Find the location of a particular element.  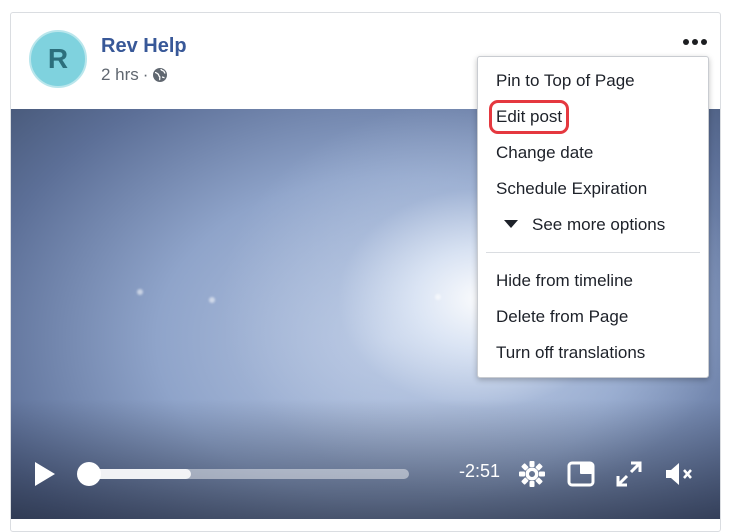

menu-item-pin: Pin to Top of Page is located at coordinates (565, 81).